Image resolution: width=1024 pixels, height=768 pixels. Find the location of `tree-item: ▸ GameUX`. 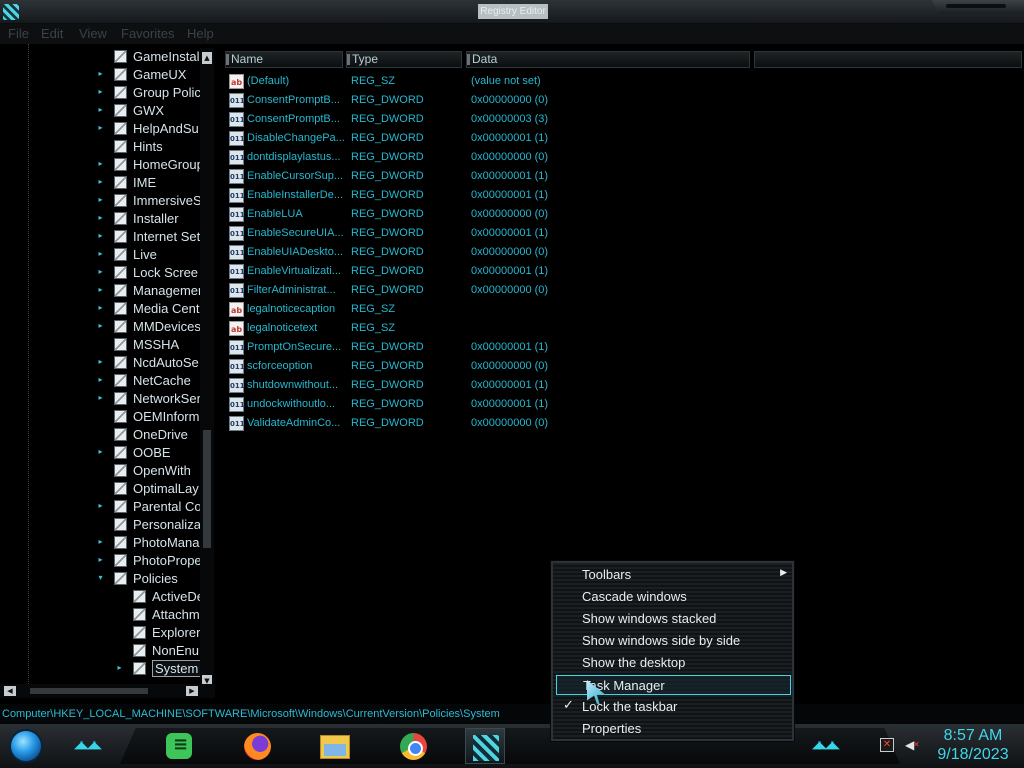

tree-item: ▸ GameUX is located at coordinates (100, 75).